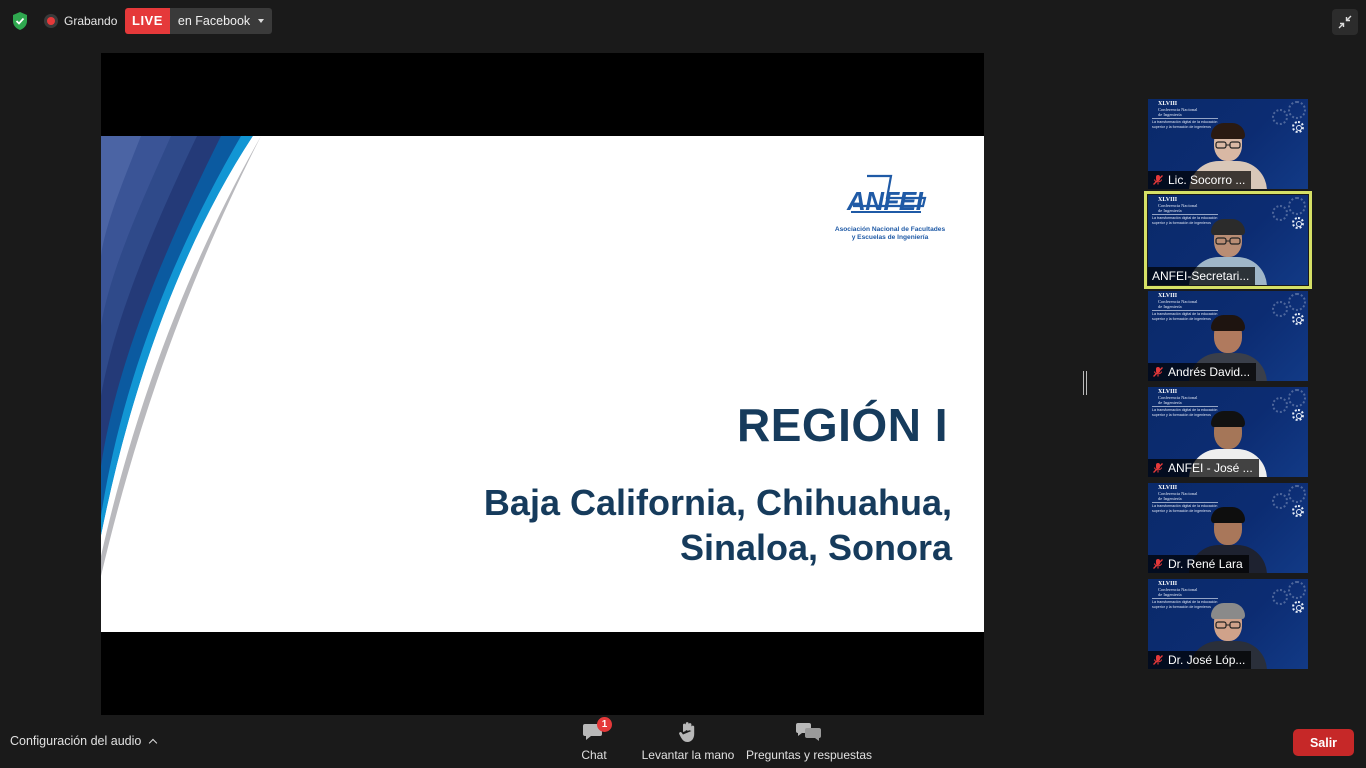 This screenshot has width=1366, height=768. Describe the element at coordinates (147, 21) in the screenshot. I see `live-badge: LIVE` at that location.